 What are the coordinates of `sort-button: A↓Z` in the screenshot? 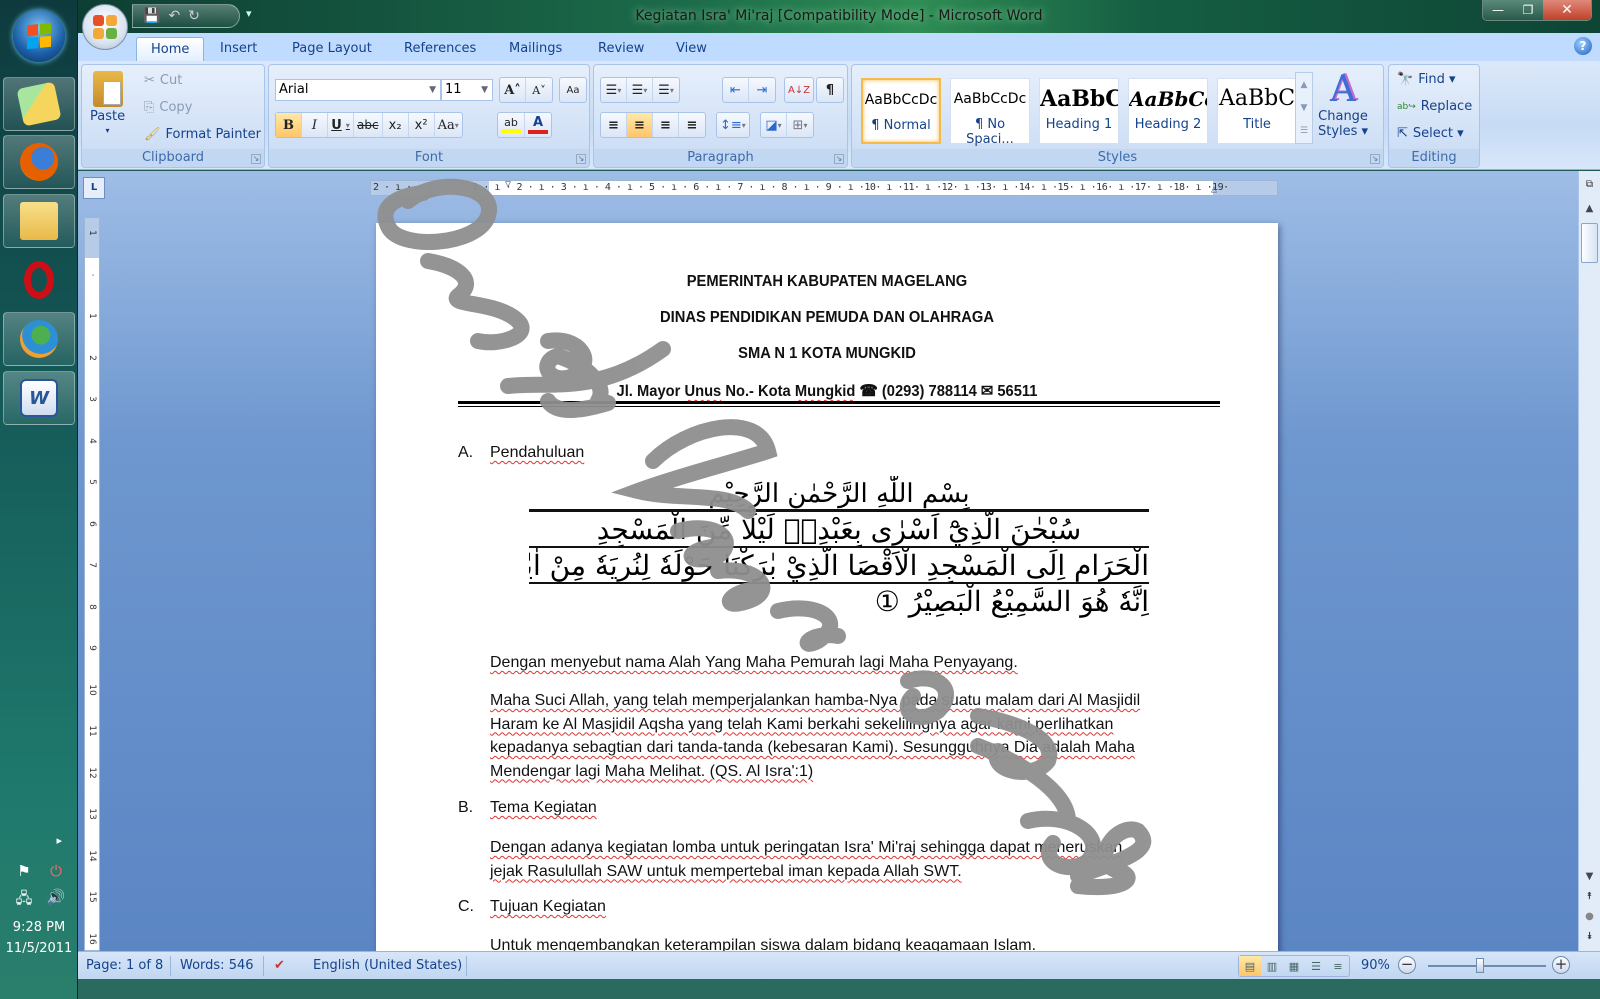 It's located at (799, 90).